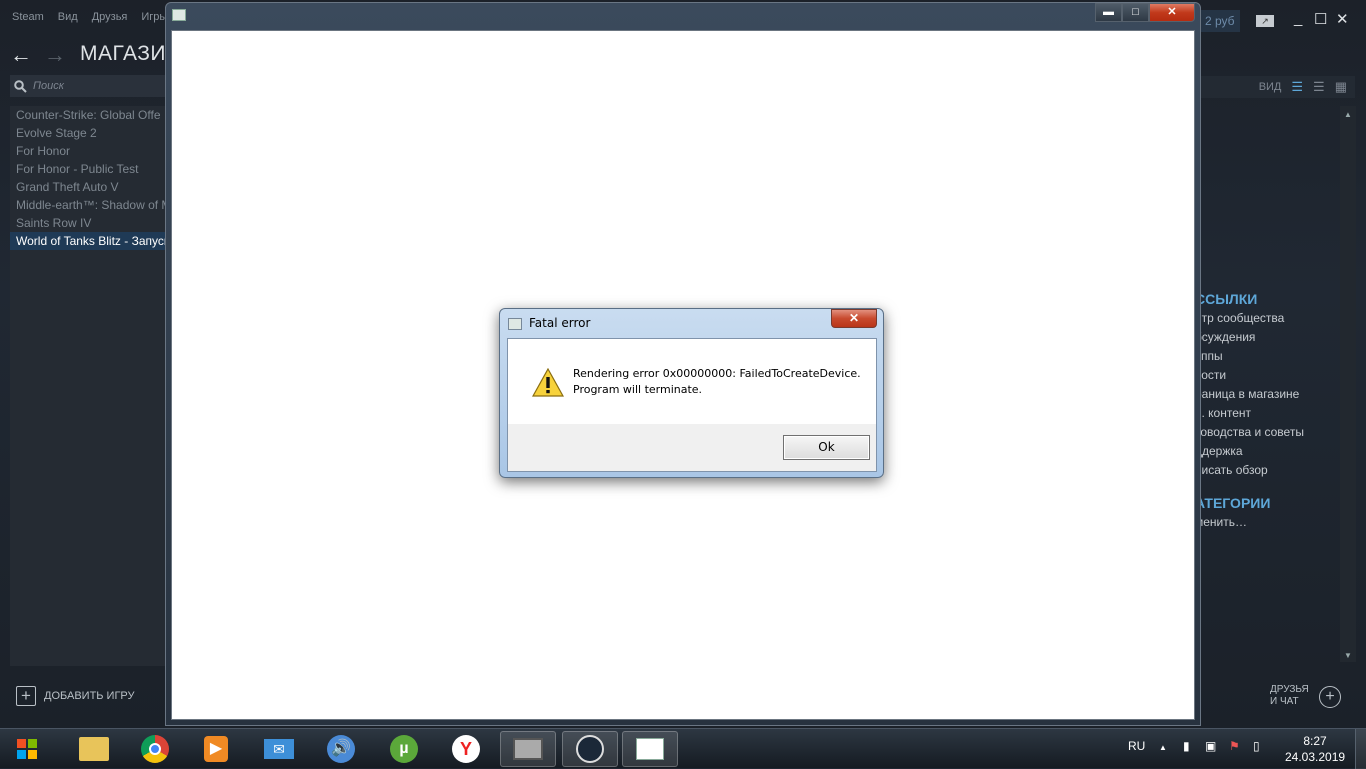  What do you see at coordinates (1315, 757) in the screenshot?
I see `date: 24.03.2019` at bounding box center [1315, 757].